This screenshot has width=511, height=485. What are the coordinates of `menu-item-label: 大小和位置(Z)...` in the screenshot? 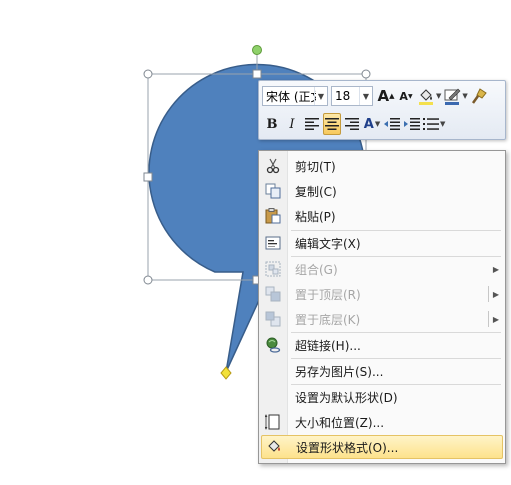 It's located at (340, 422).